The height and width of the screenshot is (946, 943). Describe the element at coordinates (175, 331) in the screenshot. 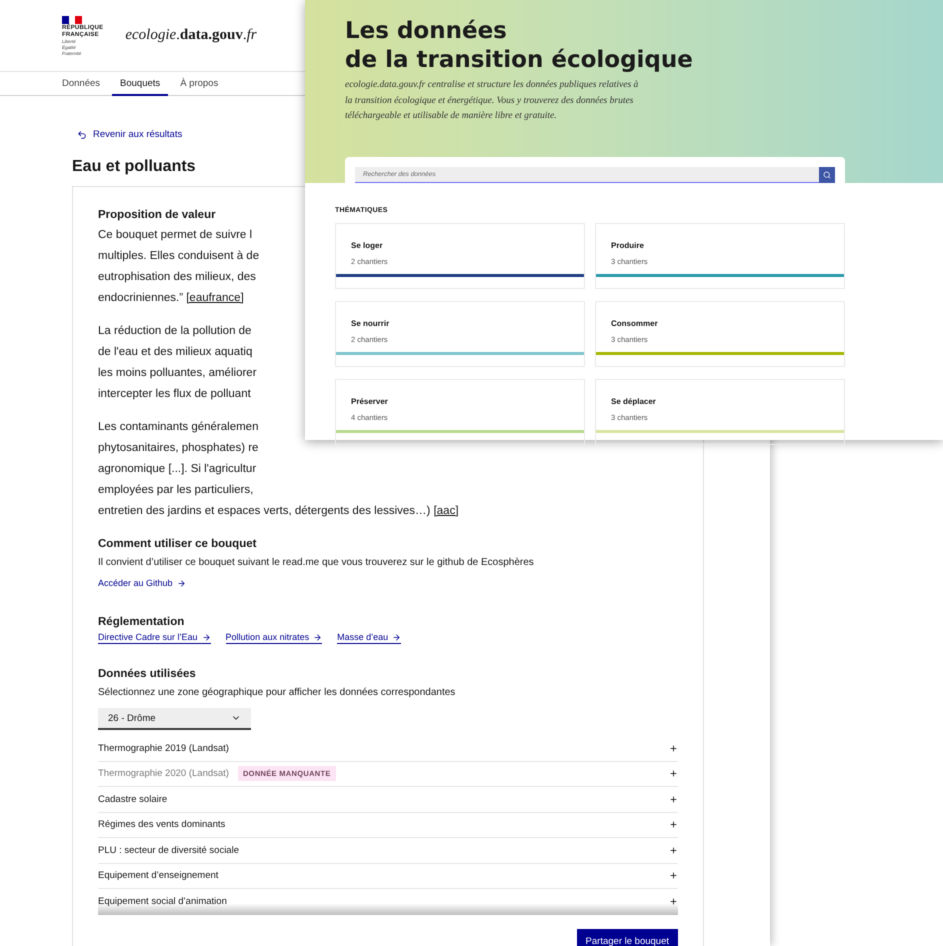

I see `paragraph-line: La réduction de la pollution de` at that location.